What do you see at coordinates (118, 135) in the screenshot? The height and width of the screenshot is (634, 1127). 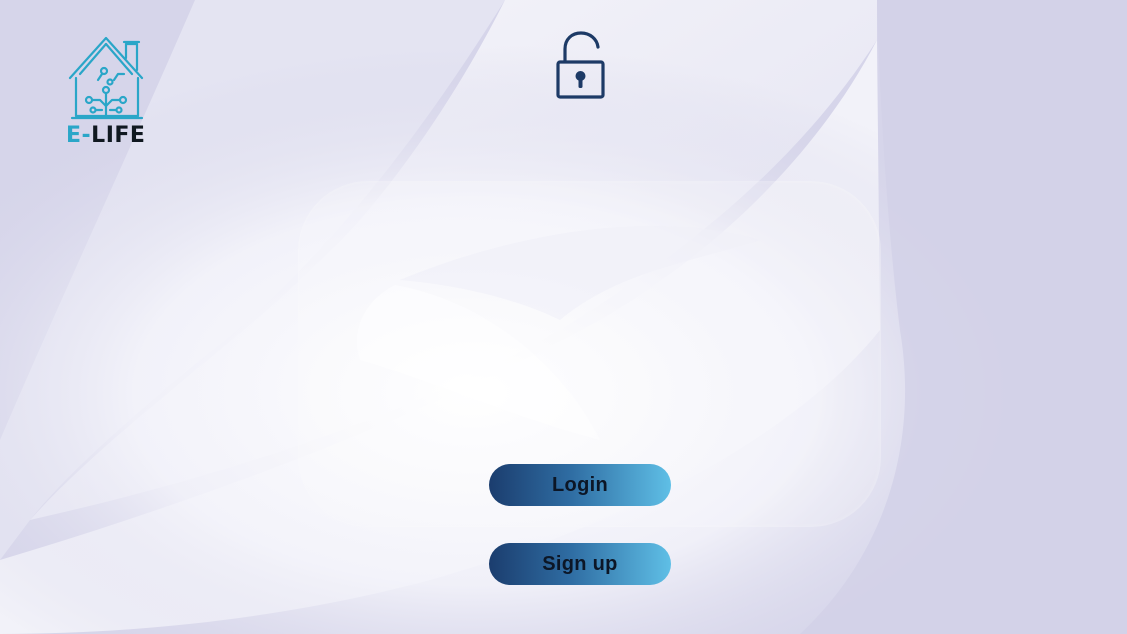 I see `brand-suffix: LIFE` at bounding box center [118, 135].